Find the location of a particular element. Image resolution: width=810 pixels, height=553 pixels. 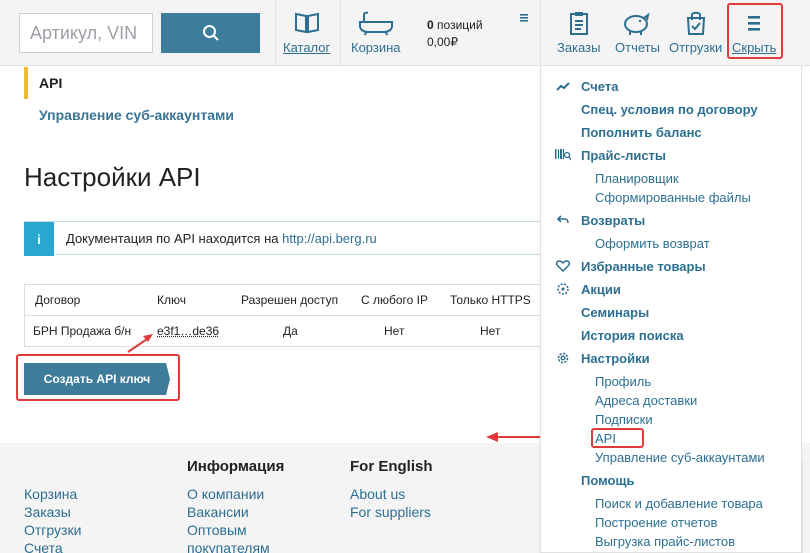

footer-english-heading: For English is located at coordinates (391, 466).